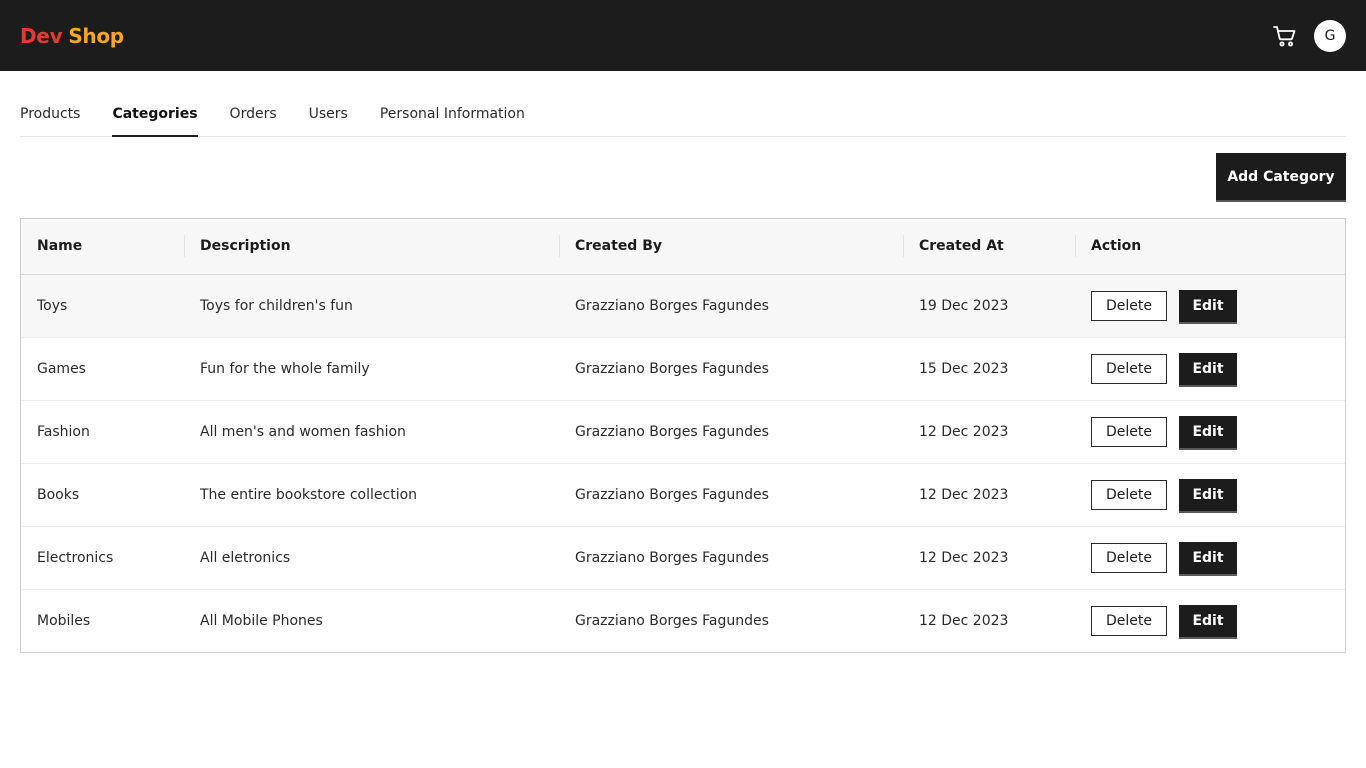 The image size is (1366, 768). Describe the element at coordinates (50, 115) in the screenshot. I see `tab-products: Products` at that location.